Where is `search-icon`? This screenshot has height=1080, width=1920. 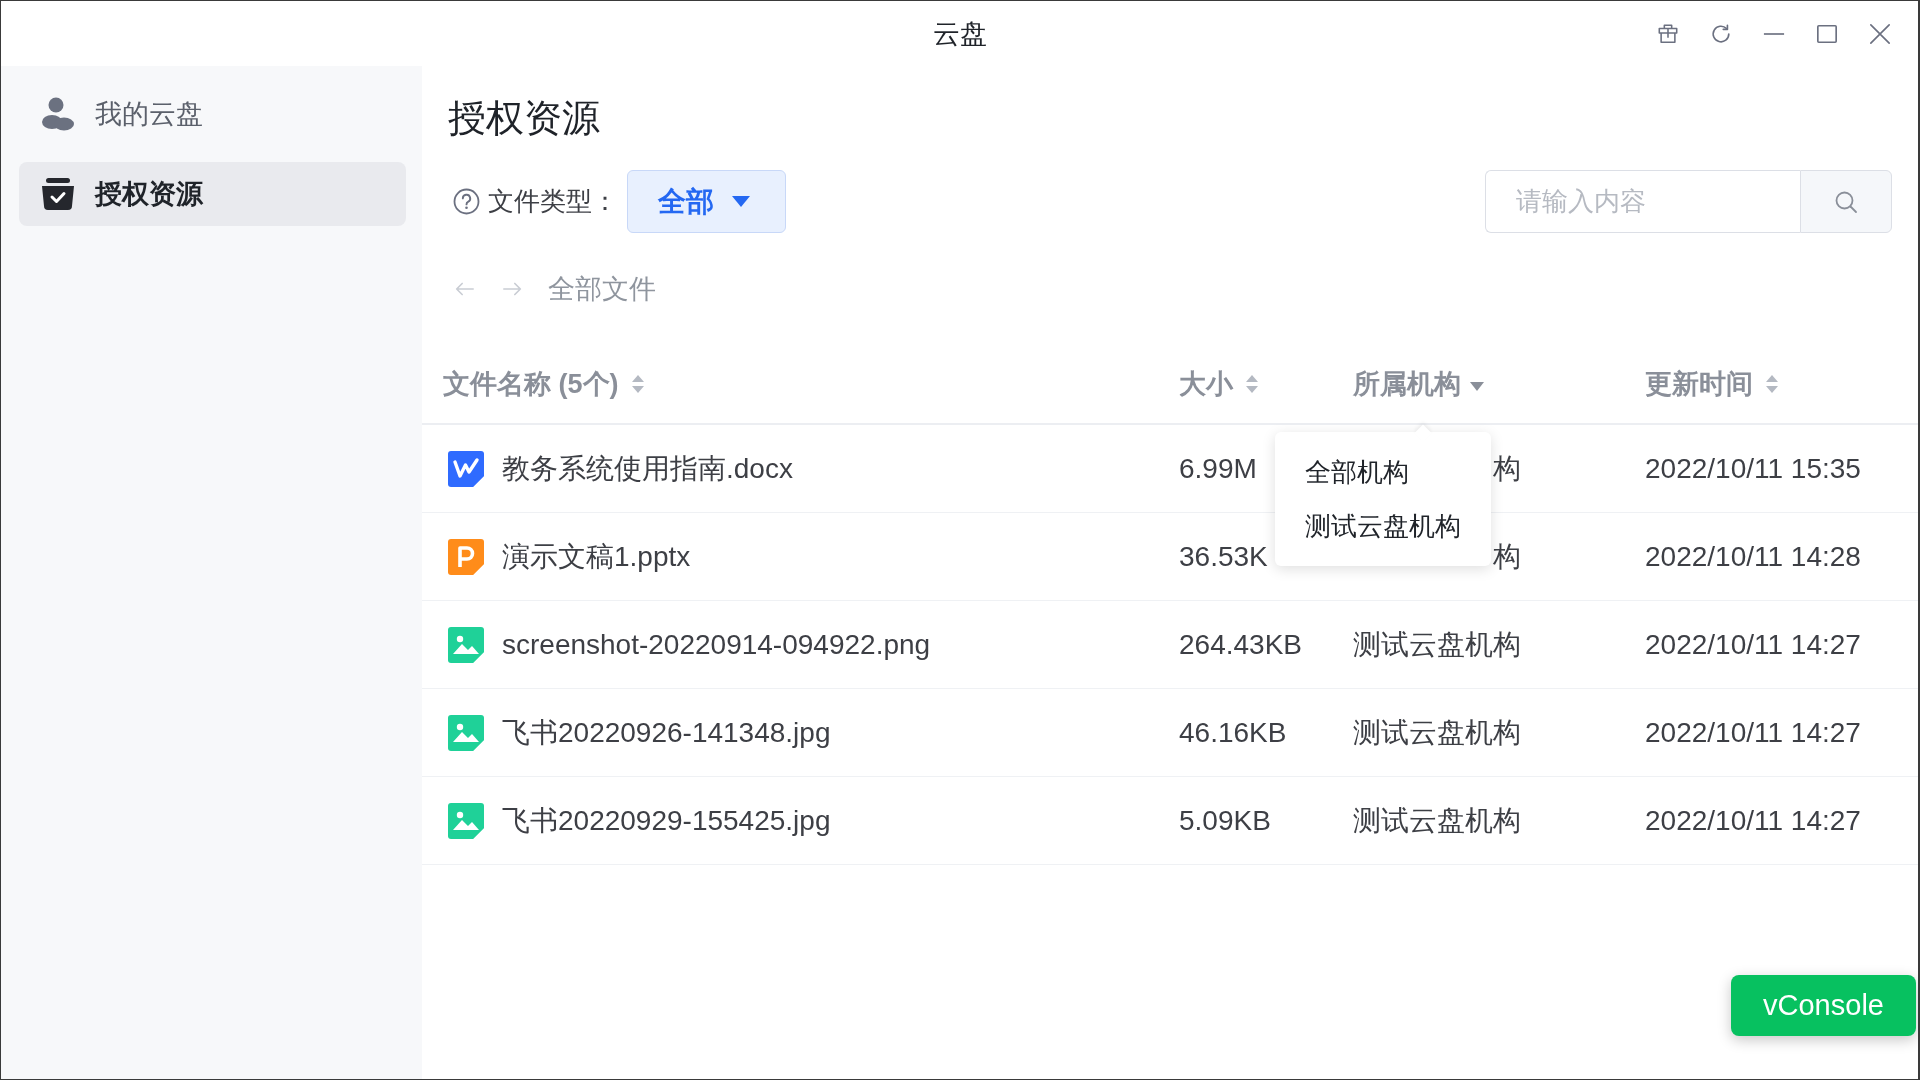 search-icon is located at coordinates (1846, 201).